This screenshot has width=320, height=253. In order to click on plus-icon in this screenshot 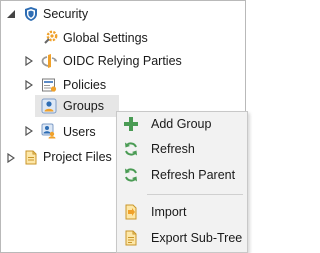, I will do `click(131, 124)`.